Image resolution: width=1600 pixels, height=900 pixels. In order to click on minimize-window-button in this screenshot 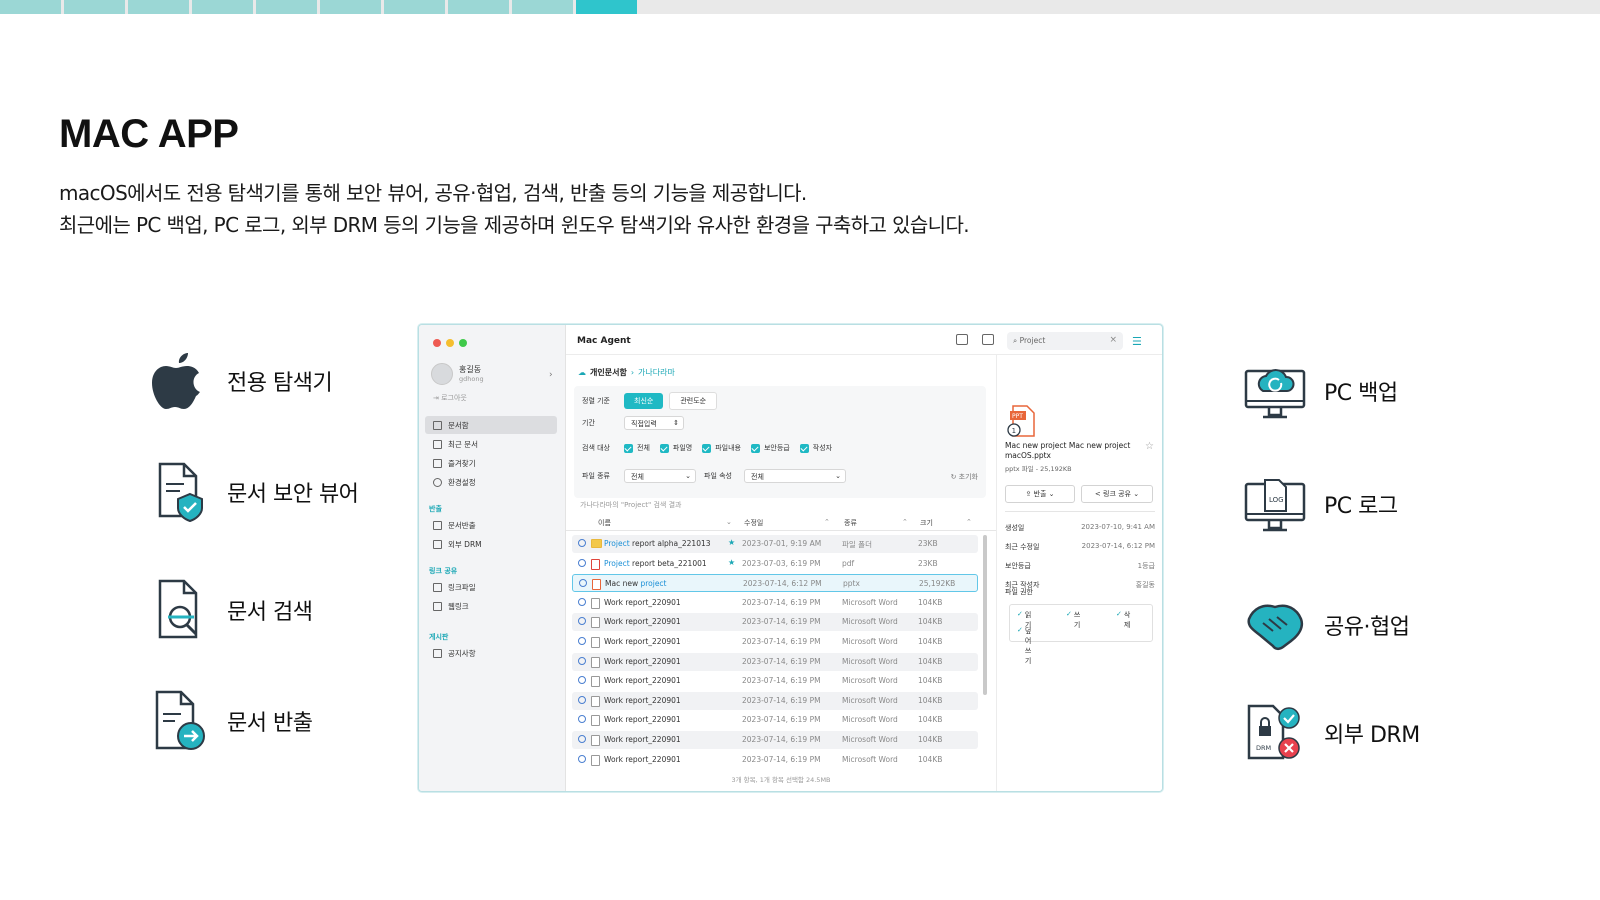, I will do `click(450, 343)`.